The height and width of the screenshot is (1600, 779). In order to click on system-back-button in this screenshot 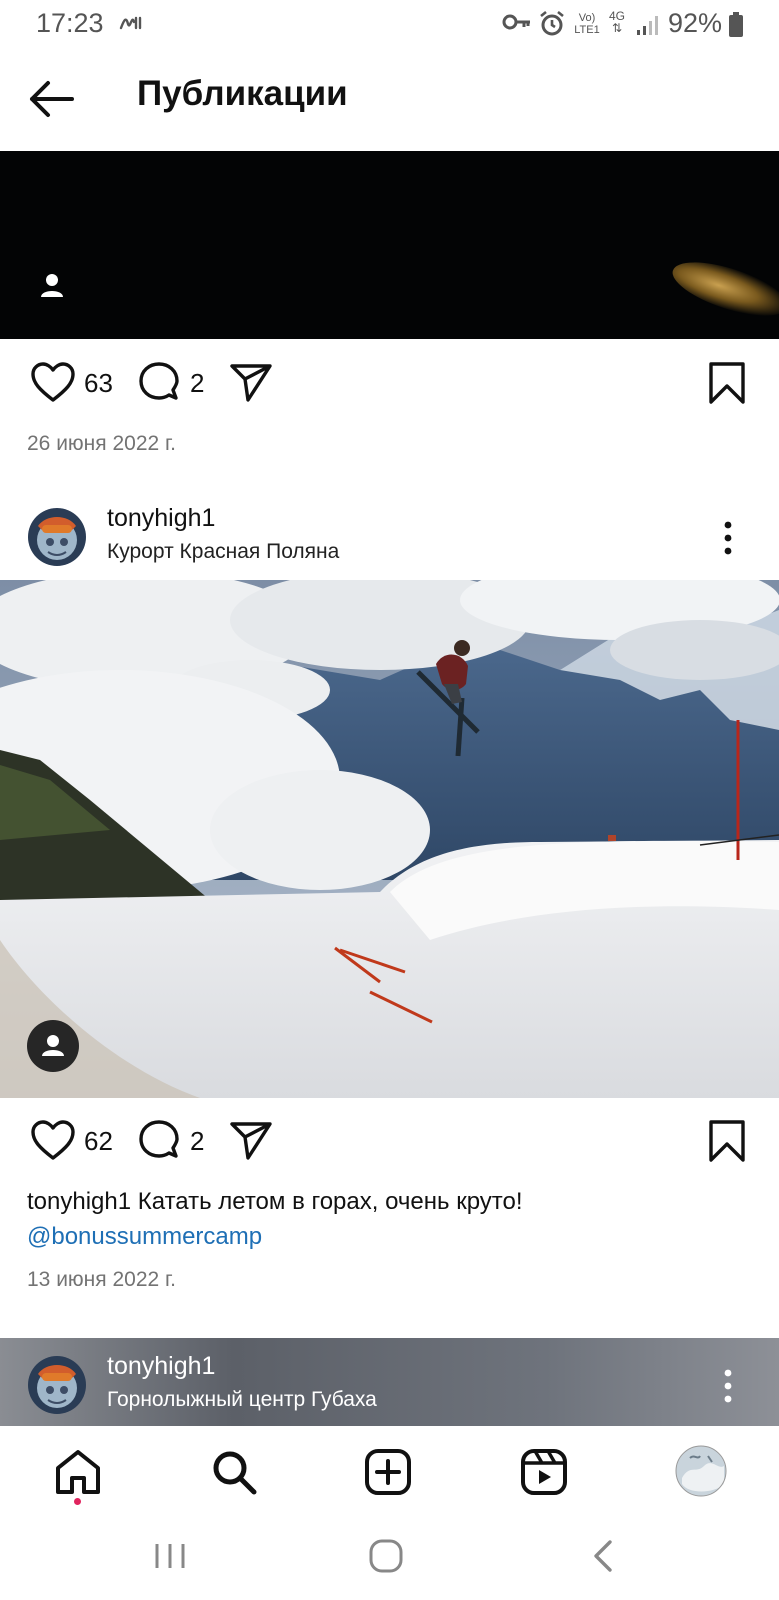, I will do `click(604, 1556)`.